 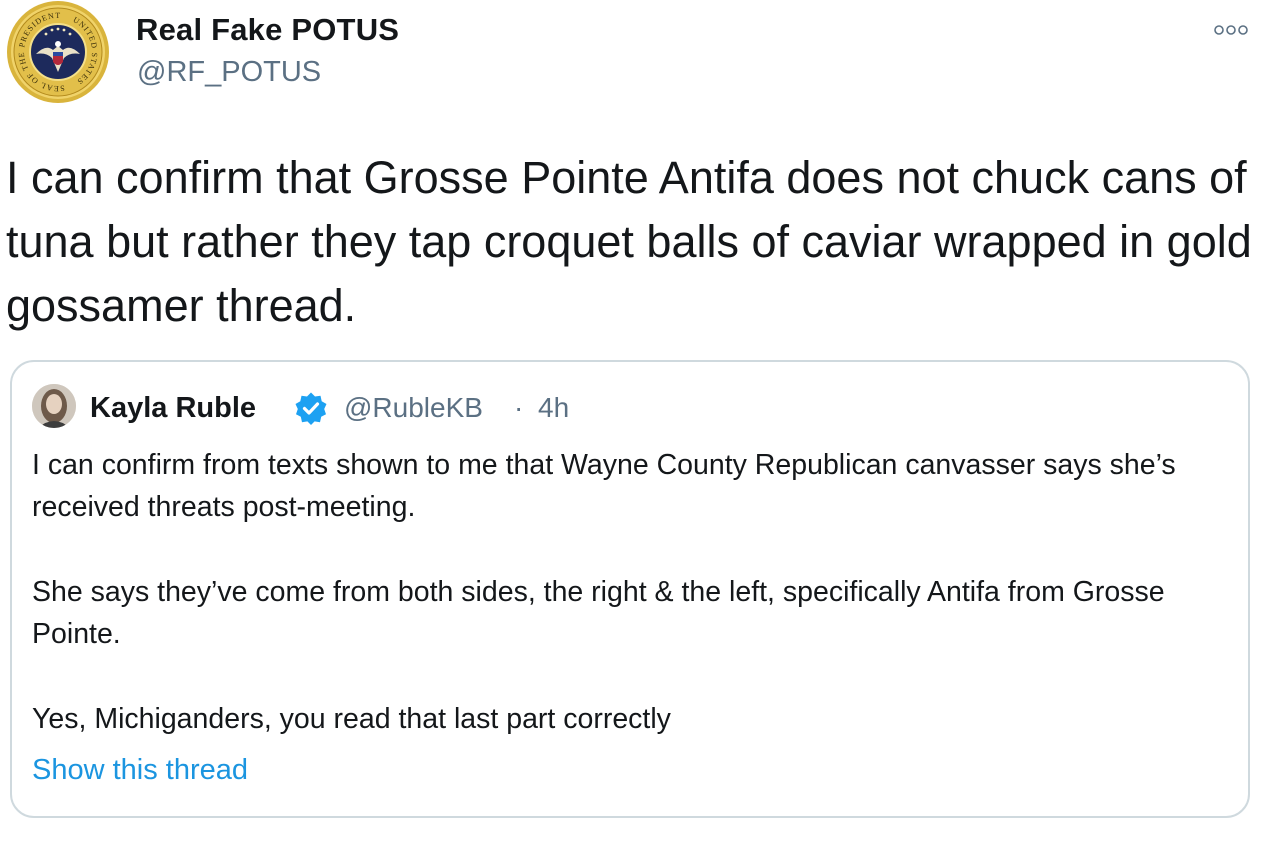 I want to click on presidential-seal-icon: PRESIDENT UNITED STATES SEAL OF THE, so click(x=58, y=52).